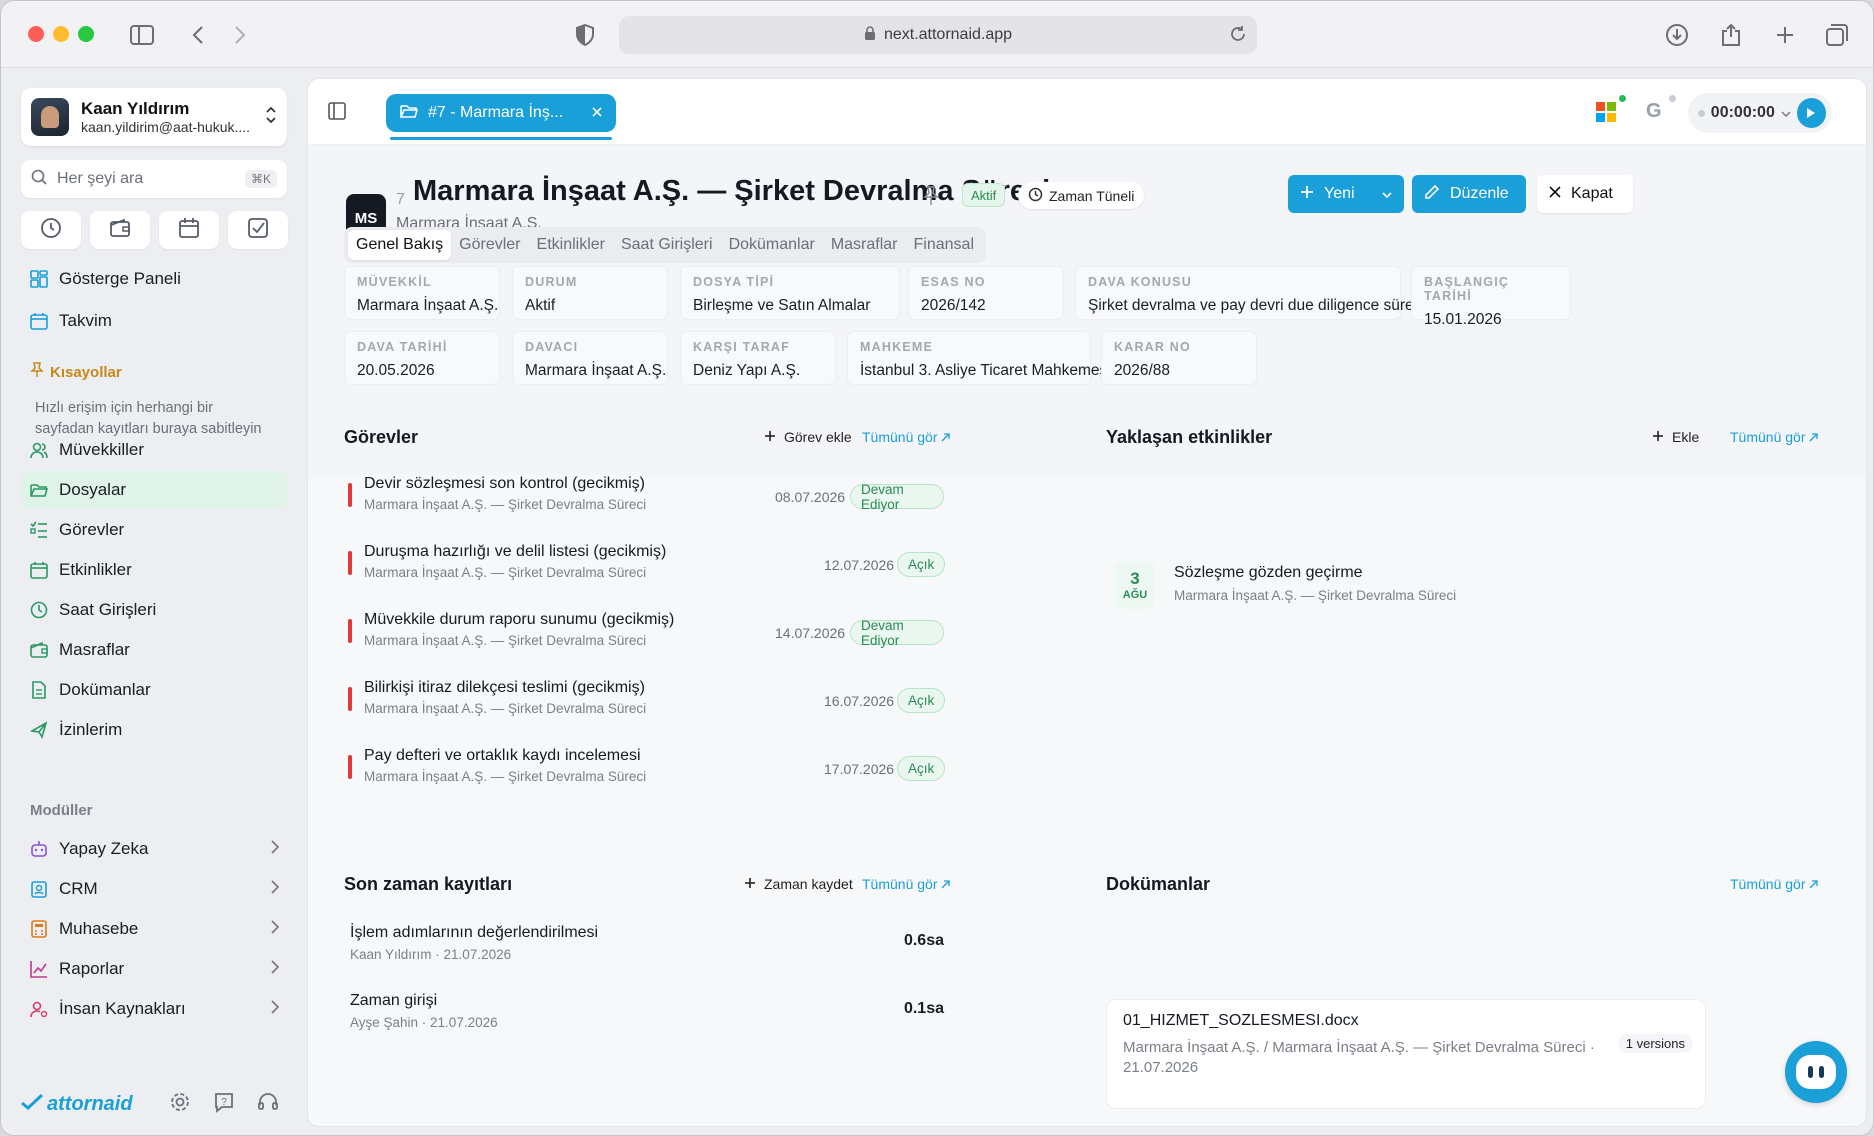 Image resolution: width=1874 pixels, height=1136 pixels. What do you see at coordinates (268, 1104) in the screenshot?
I see `headset-icon` at bounding box center [268, 1104].